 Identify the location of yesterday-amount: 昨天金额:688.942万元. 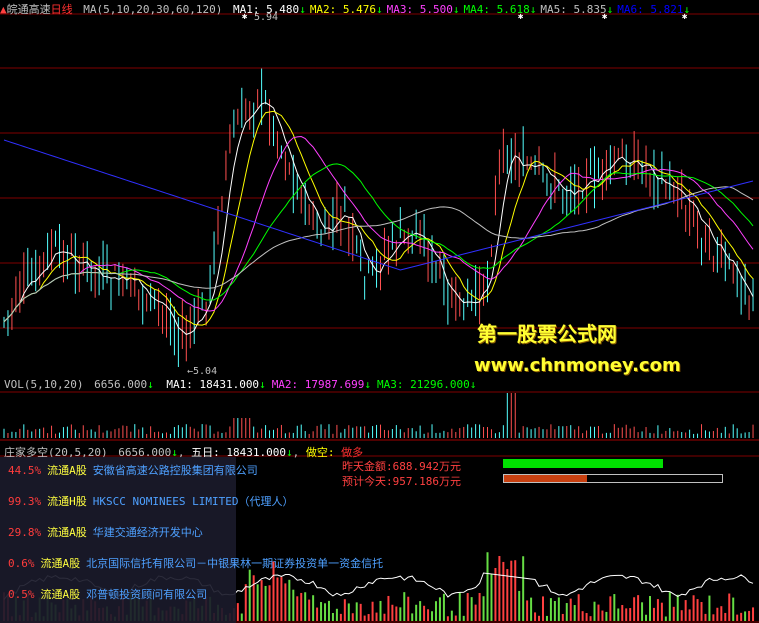
(401, 466).